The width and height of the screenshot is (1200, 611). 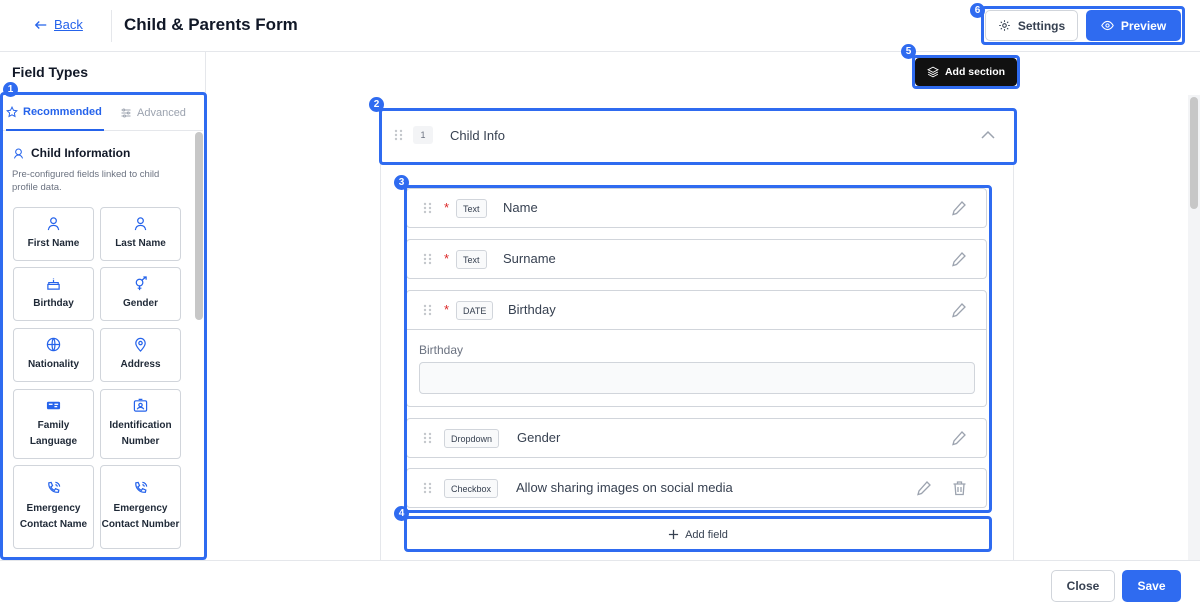 I want to click on globe-icon, so click(x=53, y=344).